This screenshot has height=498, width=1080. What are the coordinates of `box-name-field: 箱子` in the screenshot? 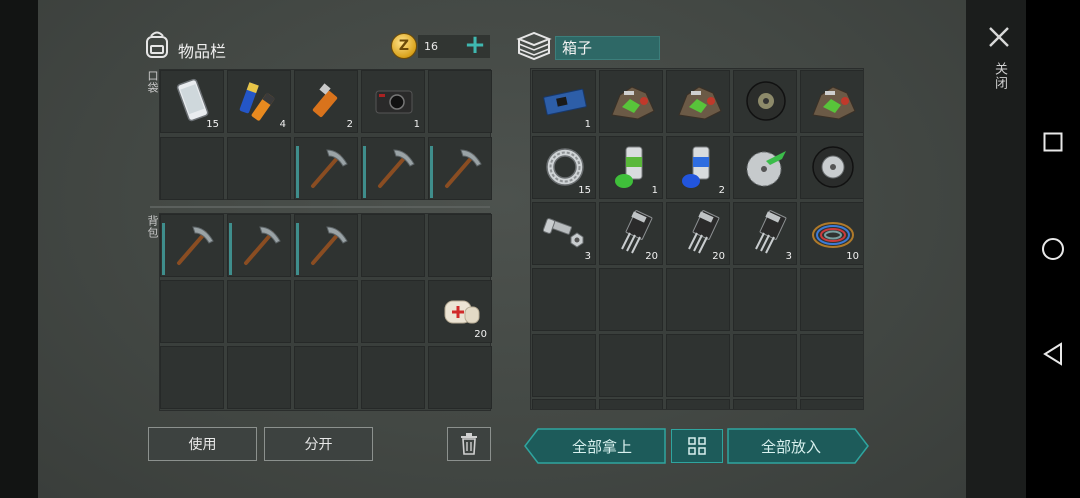 It's located at (607, 48).